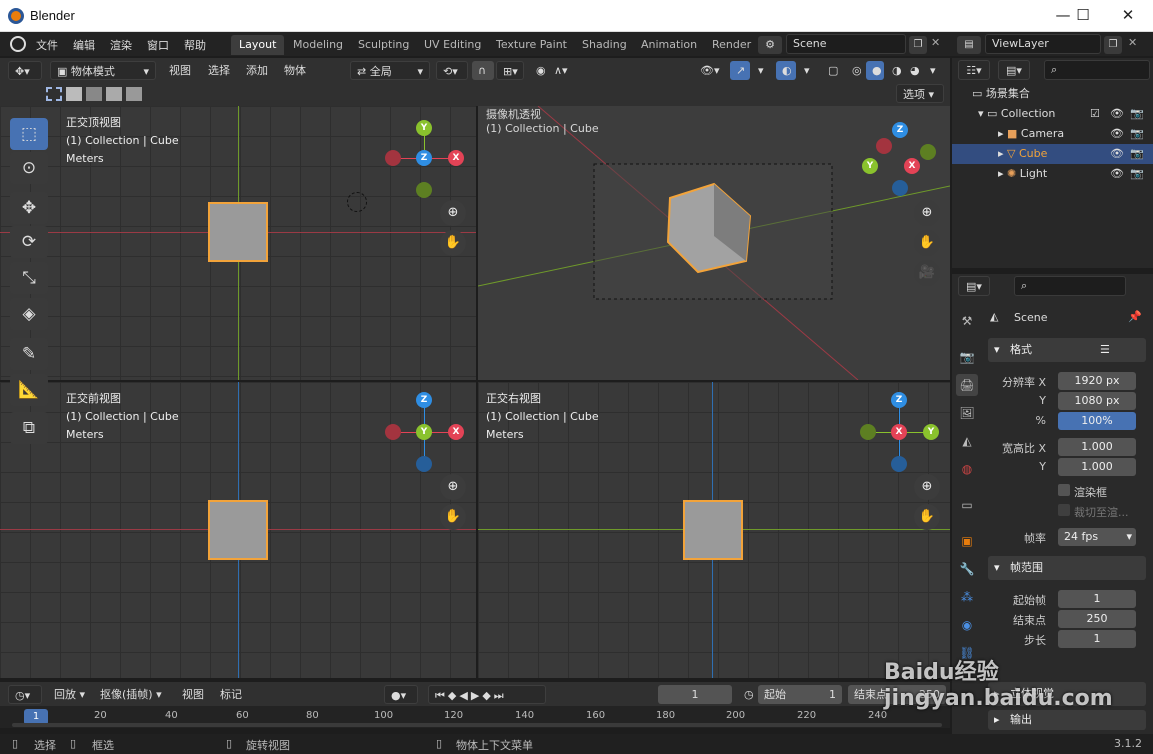 The height and width of the screenshot is (754, 1153). I want to click on annotate-tool-icon: ✎, so click(29, 354).